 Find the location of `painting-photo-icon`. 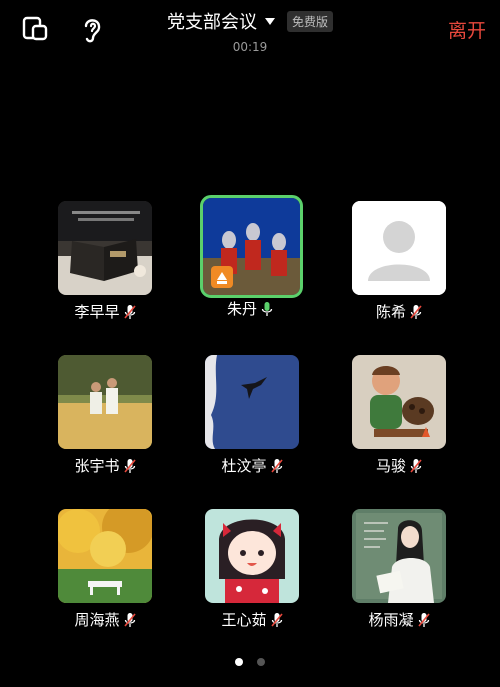

painting-photo-icon is located at coordinates (399, 556).